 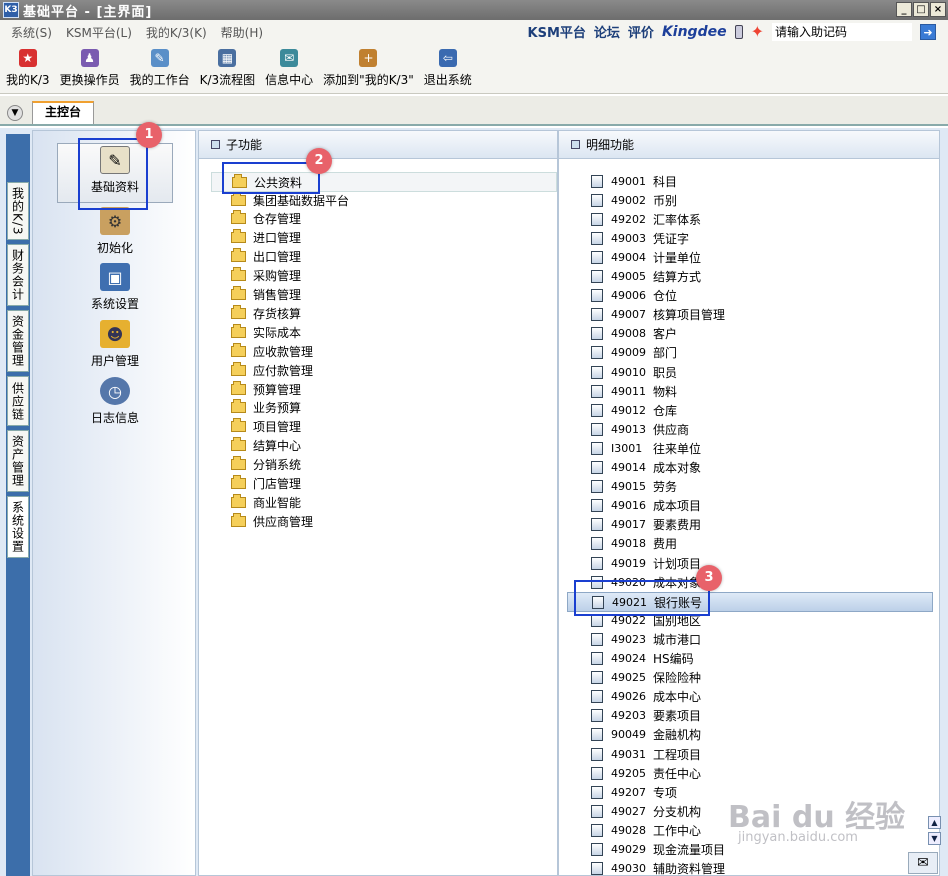 What do you see at coordinates (842, 31) in the screenshot?
I see `mnemonic-search-input: 请输入助记码` at bounding box center [842, 31].